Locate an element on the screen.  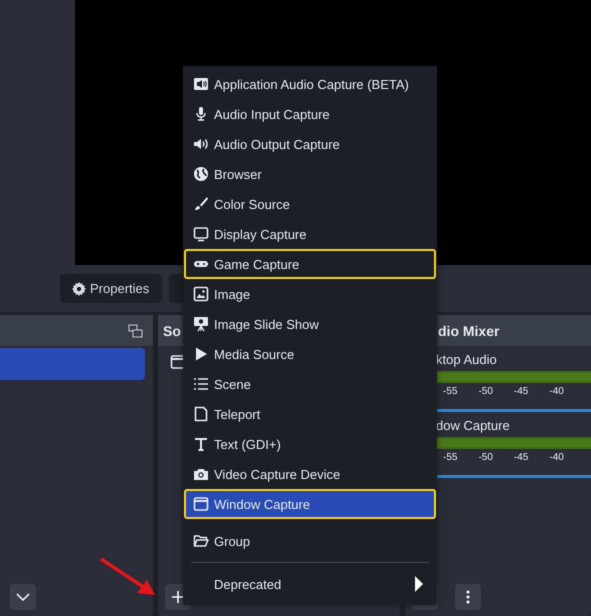
gear-icon is located at coordinates (79, 289).